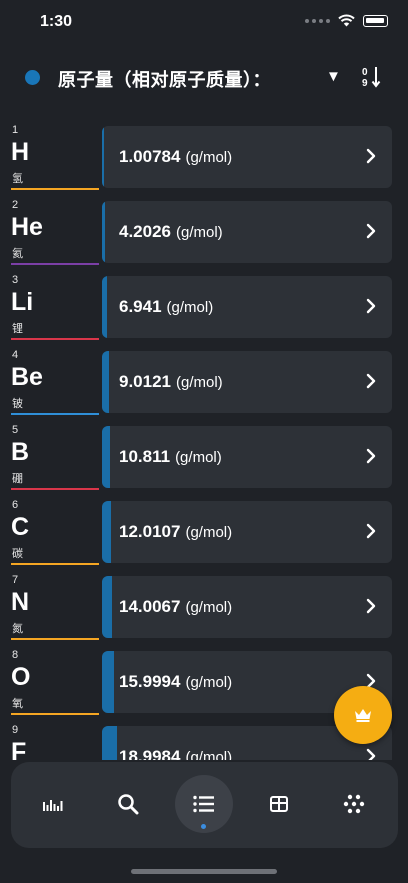 The image size is (408, 883). Describe the element at coordinates (19, 749) in the screenshot. I see `element-symbol: F` at that location.